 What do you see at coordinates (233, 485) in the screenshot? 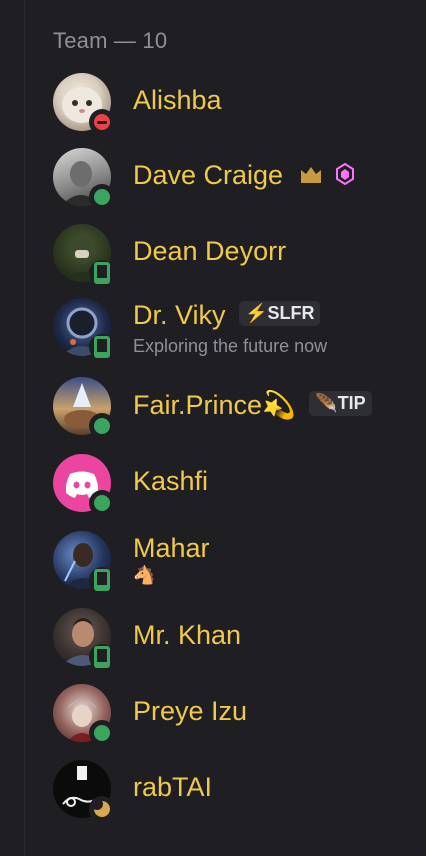
I see `member-item: Kashfi` at bounding box center [233, 485].